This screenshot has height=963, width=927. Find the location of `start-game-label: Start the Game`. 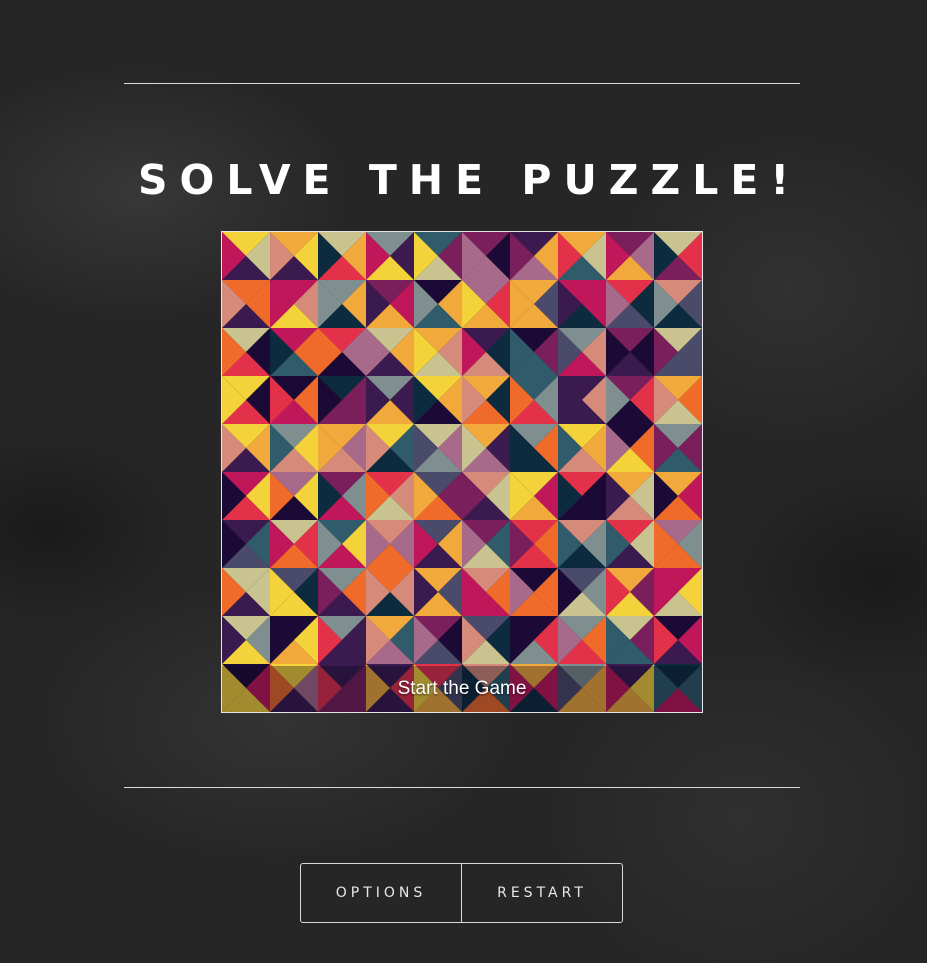

start-game-label: Start the Game is located at coordinates (462, 688).